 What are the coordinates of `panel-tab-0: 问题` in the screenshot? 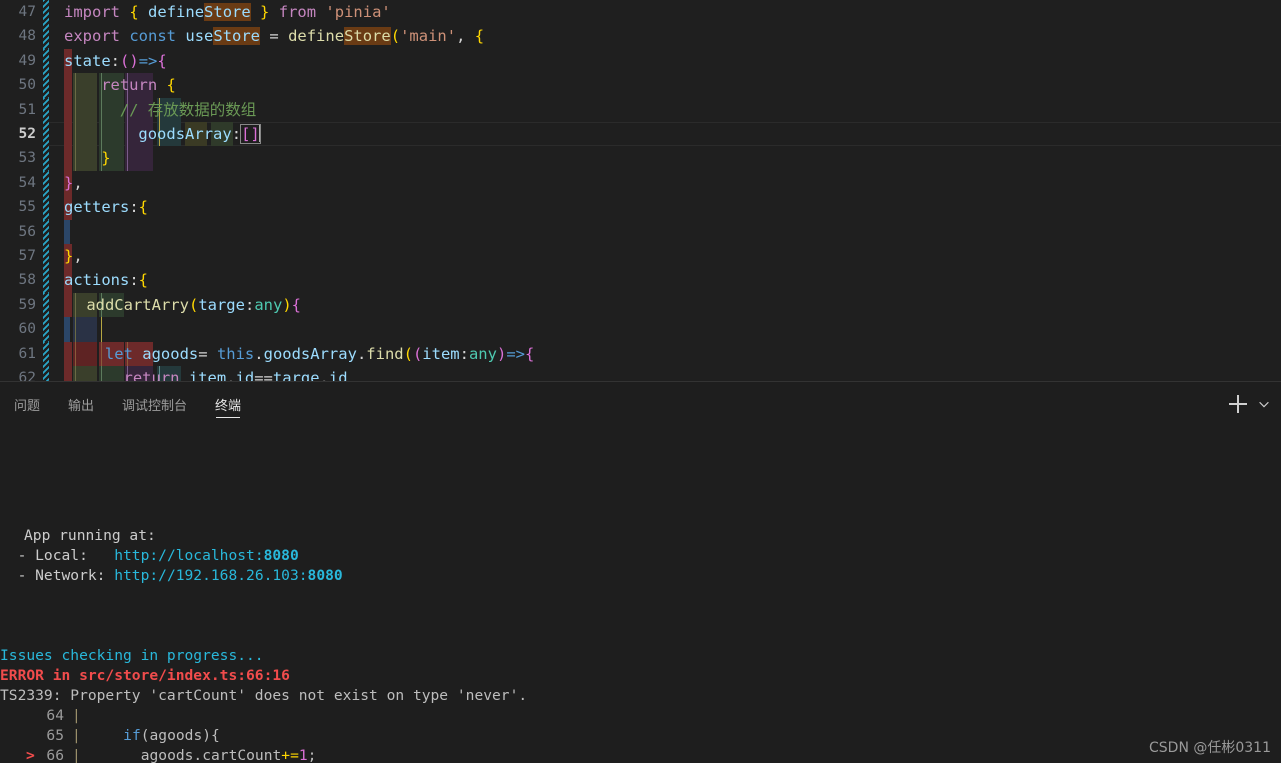 It's located at (27, 404).